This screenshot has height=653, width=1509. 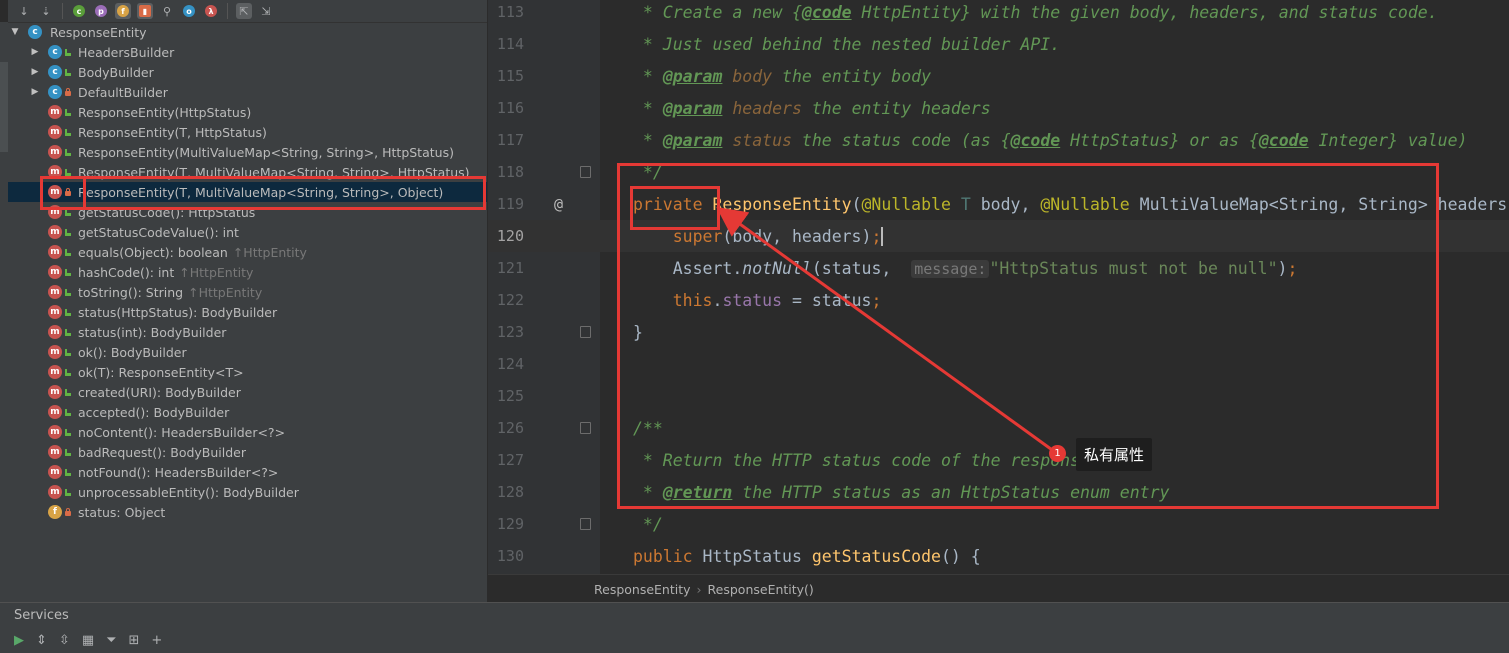 I want to click on annotation-label: 私有属性, so click(x=1114, y=454).